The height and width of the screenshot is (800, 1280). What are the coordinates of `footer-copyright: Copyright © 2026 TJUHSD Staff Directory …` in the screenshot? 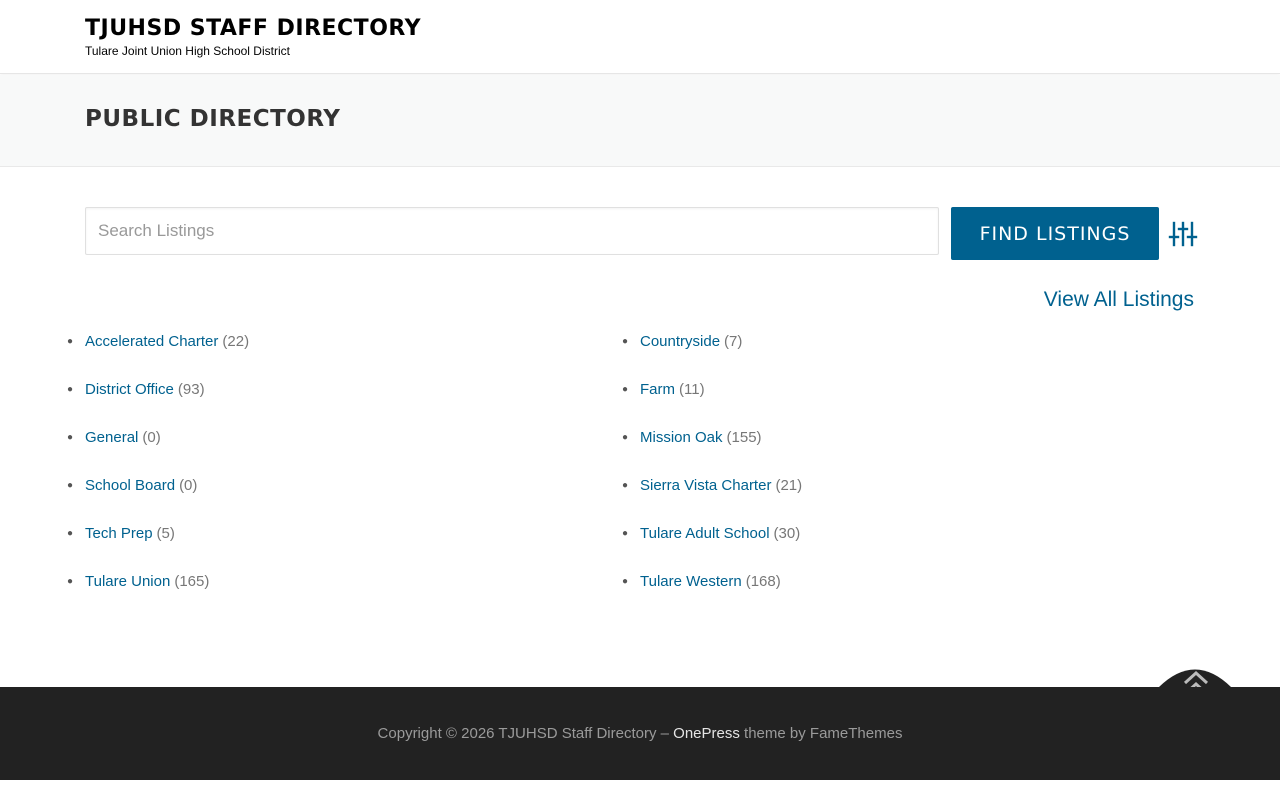 It's located at (640, 733).